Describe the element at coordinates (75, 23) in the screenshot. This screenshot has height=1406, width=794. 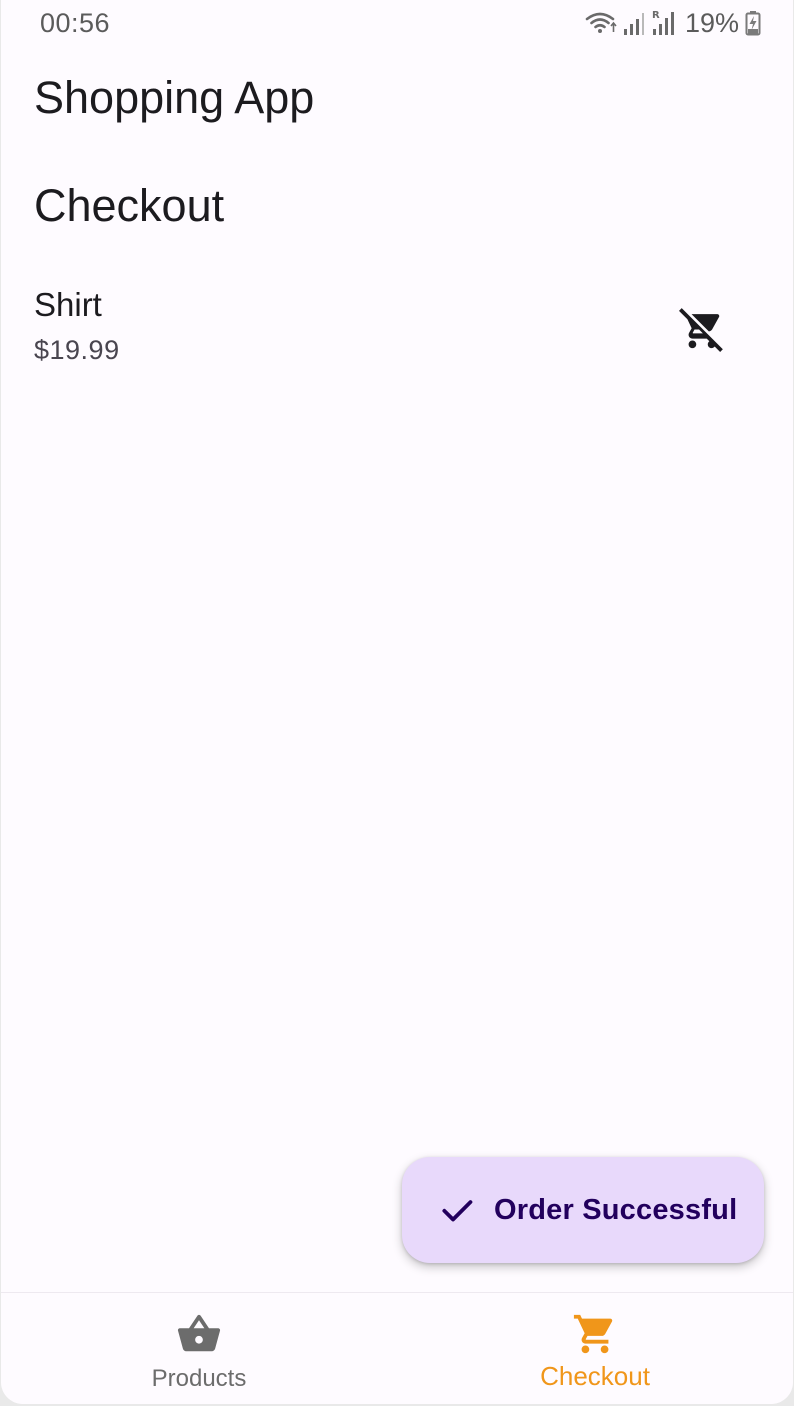
I see `status-time: 00:56` at that location.